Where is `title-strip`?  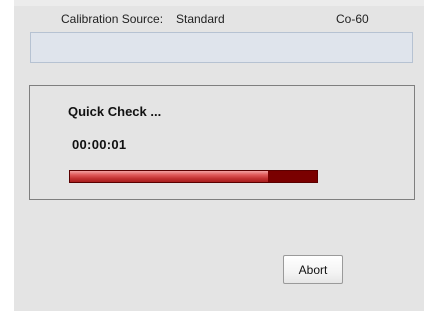
title-strip is located at coordinates (219, 3).